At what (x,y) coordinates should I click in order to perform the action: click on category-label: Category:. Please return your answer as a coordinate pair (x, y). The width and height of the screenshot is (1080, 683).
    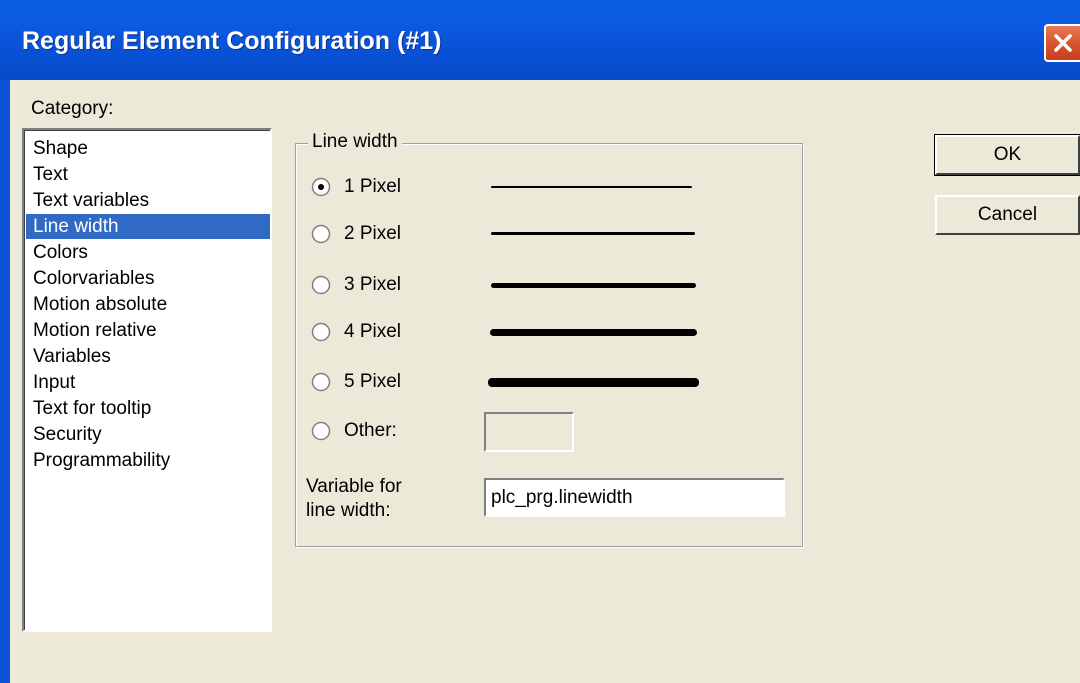
    Looking at the image, I should click on (72, 108).